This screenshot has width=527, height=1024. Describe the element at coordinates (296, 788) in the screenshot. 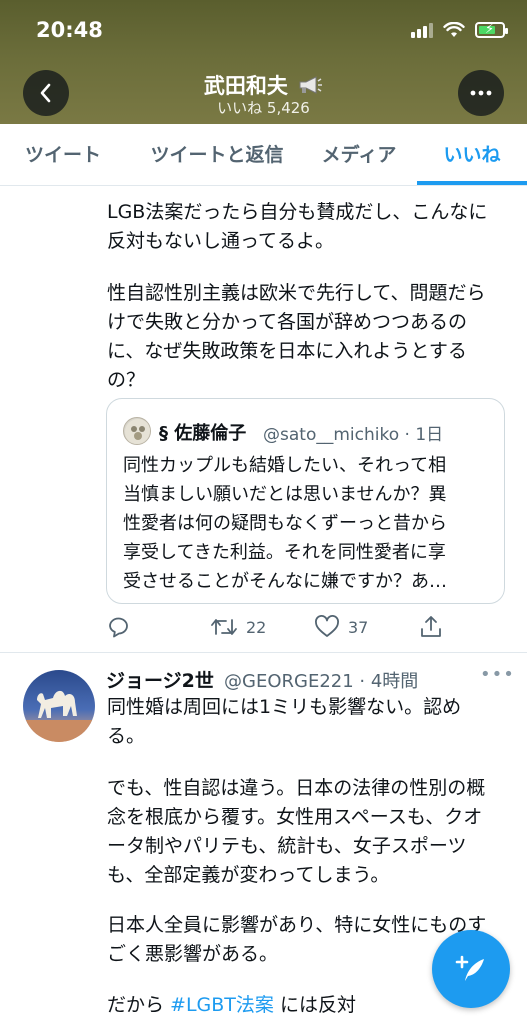

I see `tweet-text-line: でも、性自認は違う。日本の法律の性別の概` at that location.